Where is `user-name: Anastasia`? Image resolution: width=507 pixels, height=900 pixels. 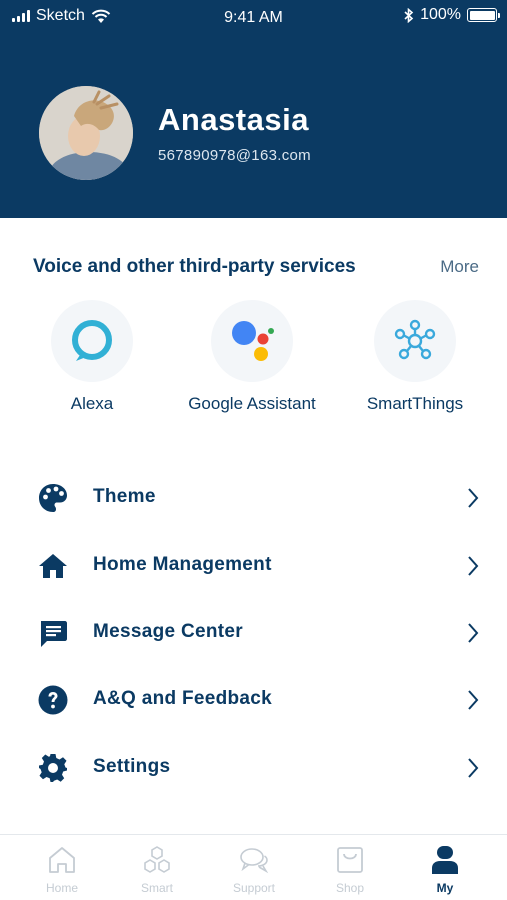 user-name: Anastasia is located at coordinates (233, 119).